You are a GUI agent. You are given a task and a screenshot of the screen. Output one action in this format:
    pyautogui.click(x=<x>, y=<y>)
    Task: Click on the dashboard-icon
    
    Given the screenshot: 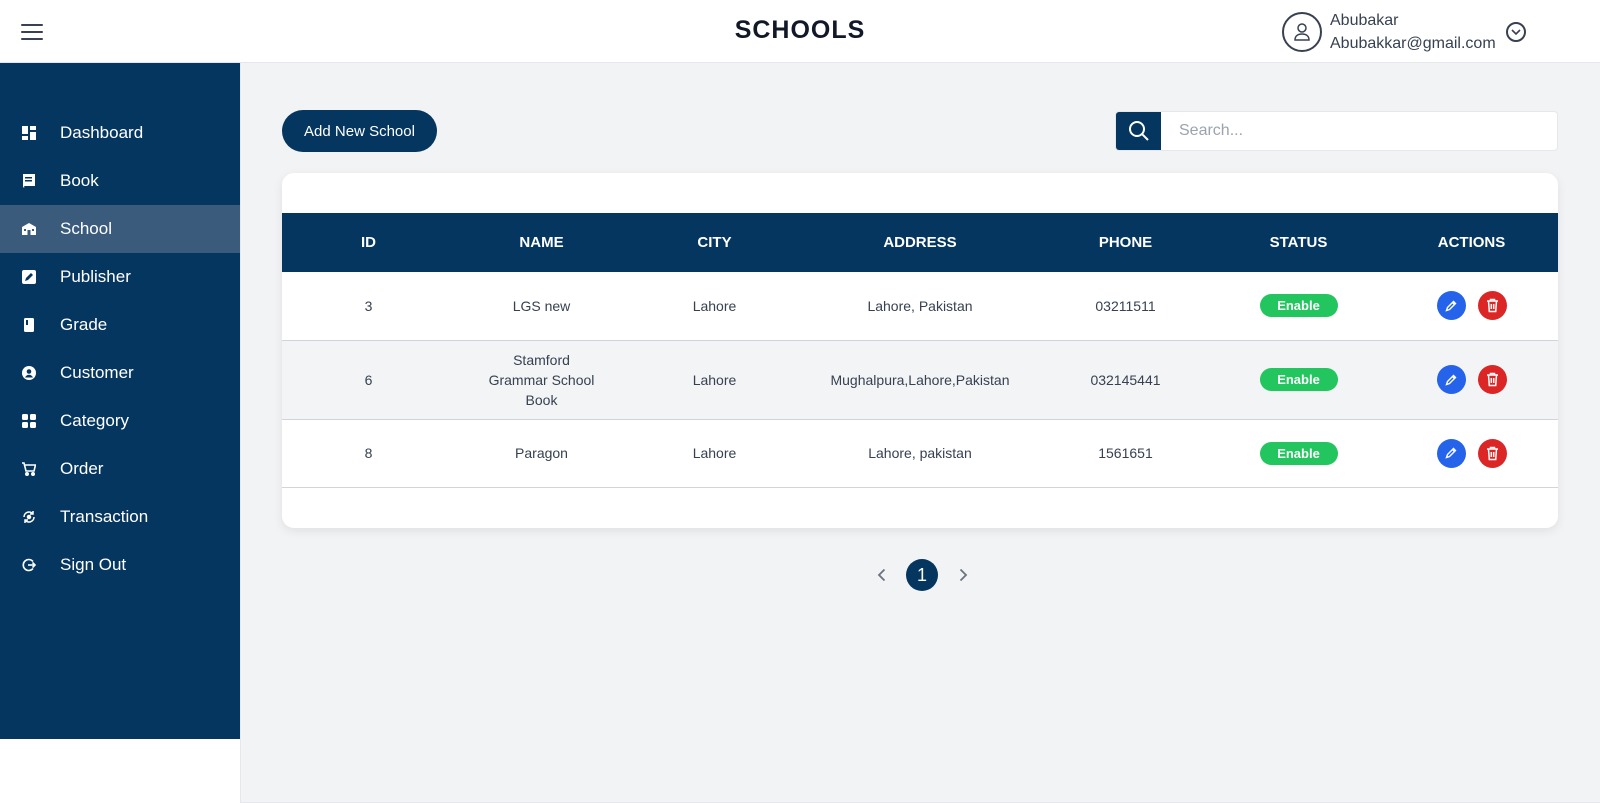 What is the action you would take?
    pyautogui.click(x=30, y=133)
    